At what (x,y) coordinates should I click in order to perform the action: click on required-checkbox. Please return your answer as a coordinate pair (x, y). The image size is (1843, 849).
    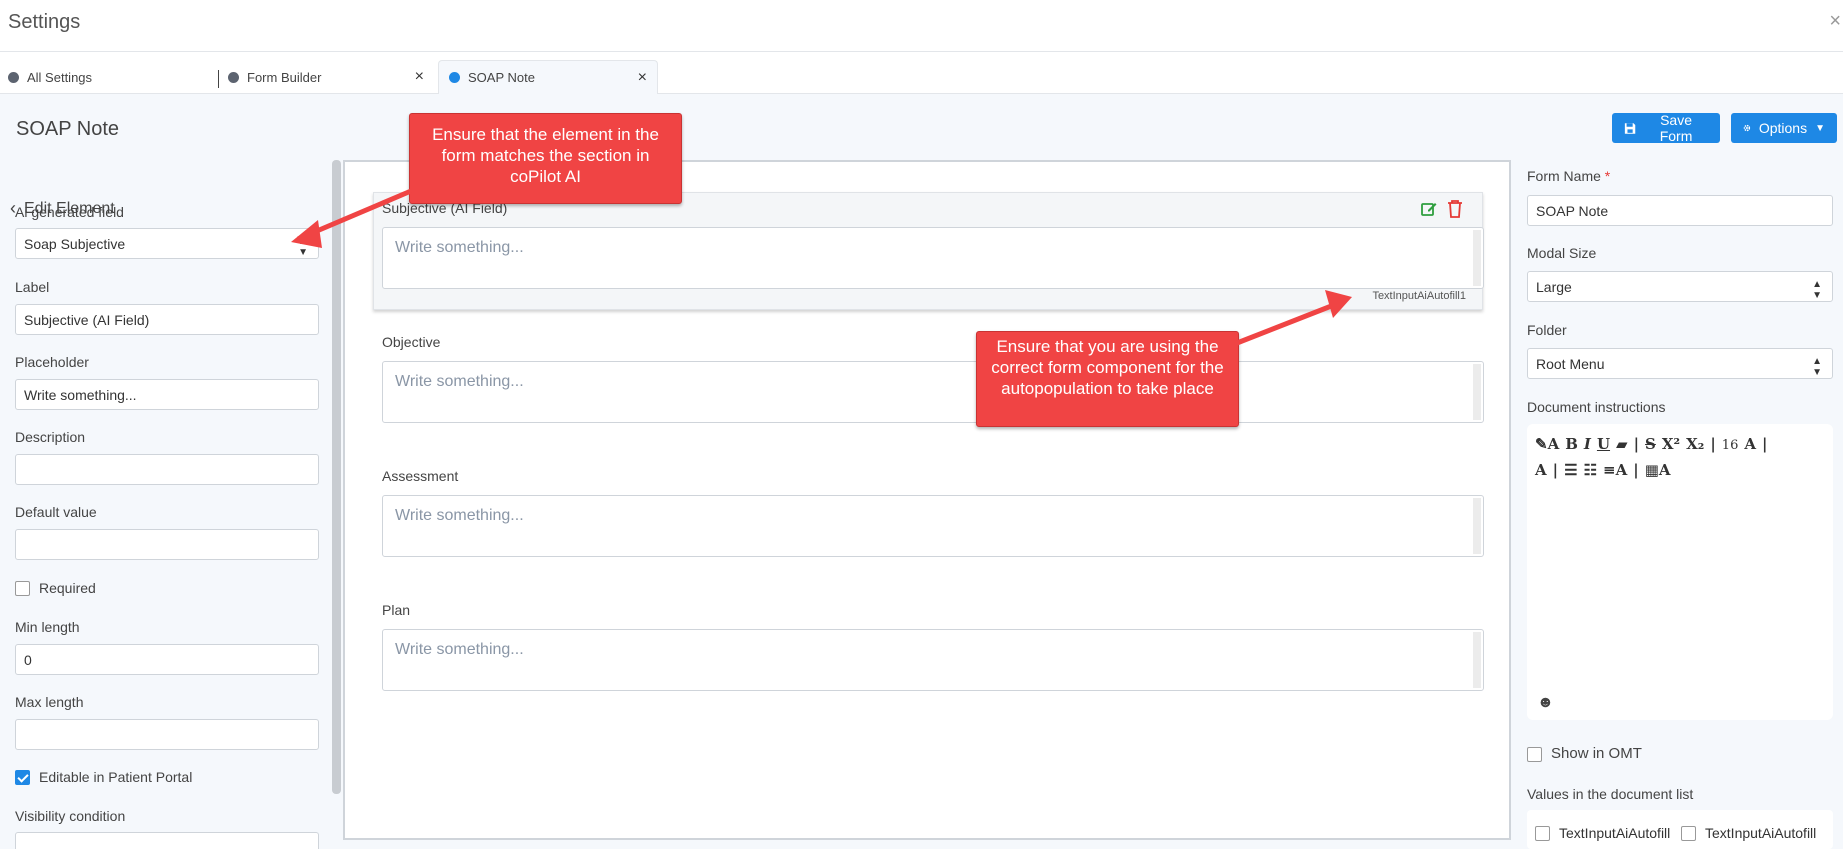
    Looking at the image, I should click on (22, 588).